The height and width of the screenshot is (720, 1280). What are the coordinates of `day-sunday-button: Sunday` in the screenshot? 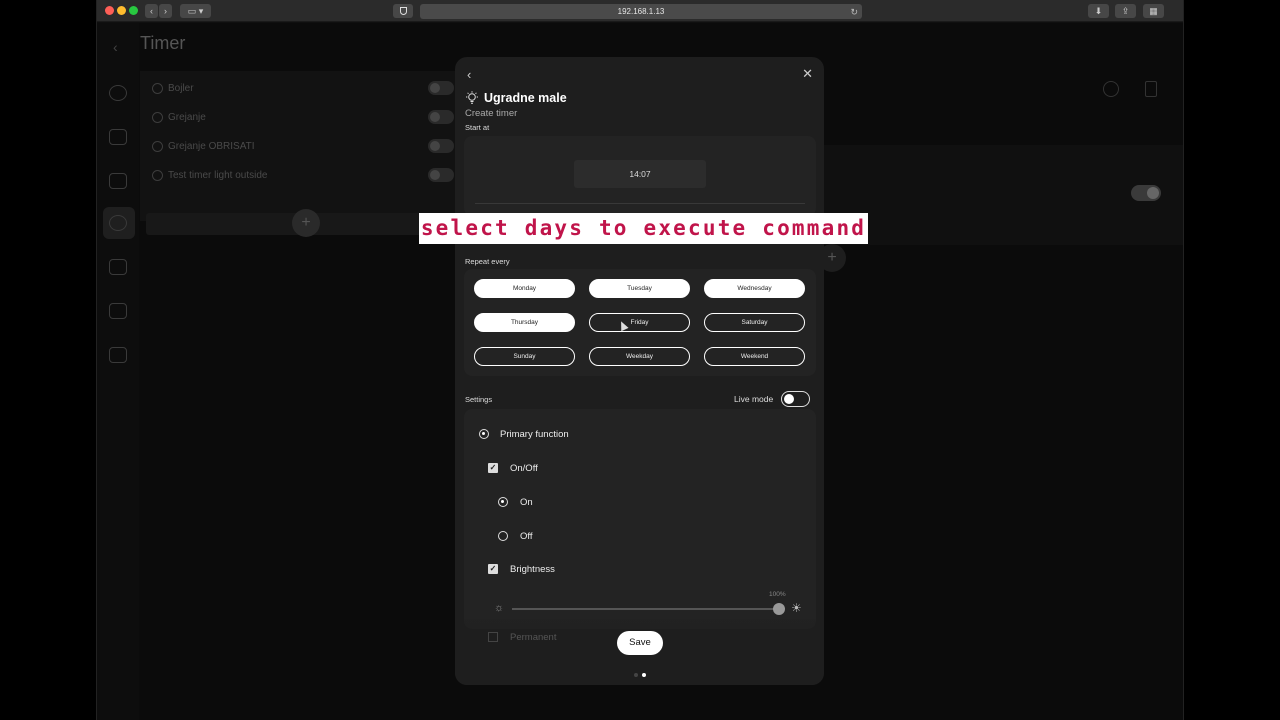 It's located at (524, 356).